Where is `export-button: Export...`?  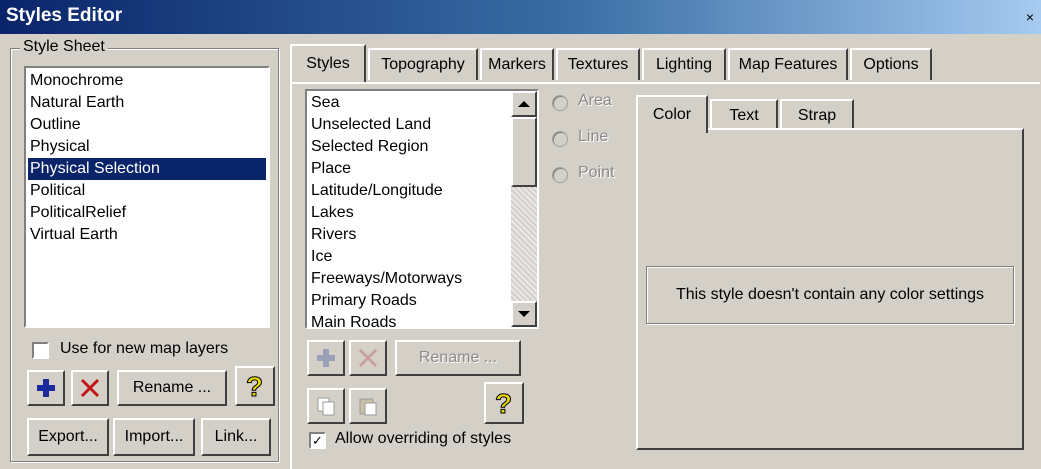
export-button: Export... is located at coordinates (68, 437).